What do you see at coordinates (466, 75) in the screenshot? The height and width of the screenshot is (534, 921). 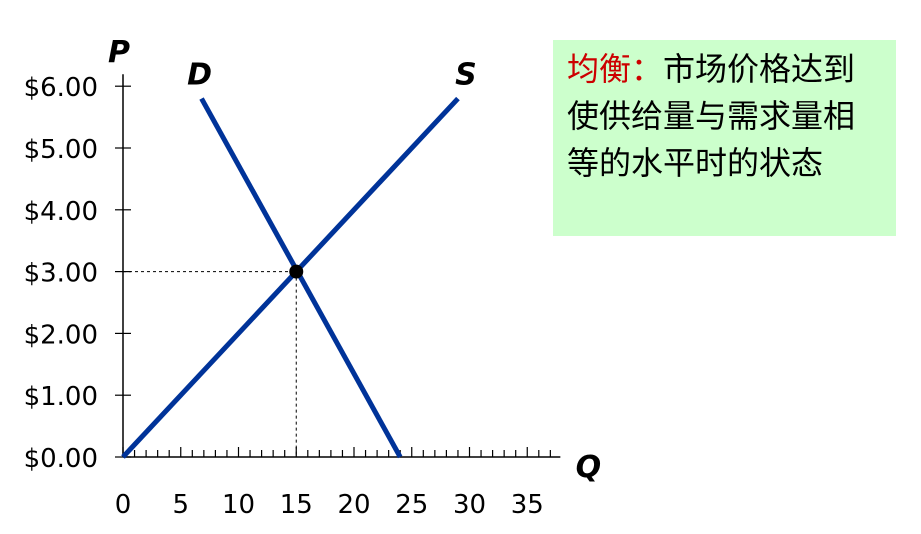 I see `supply-label: S` at bounding box center [466, 75].